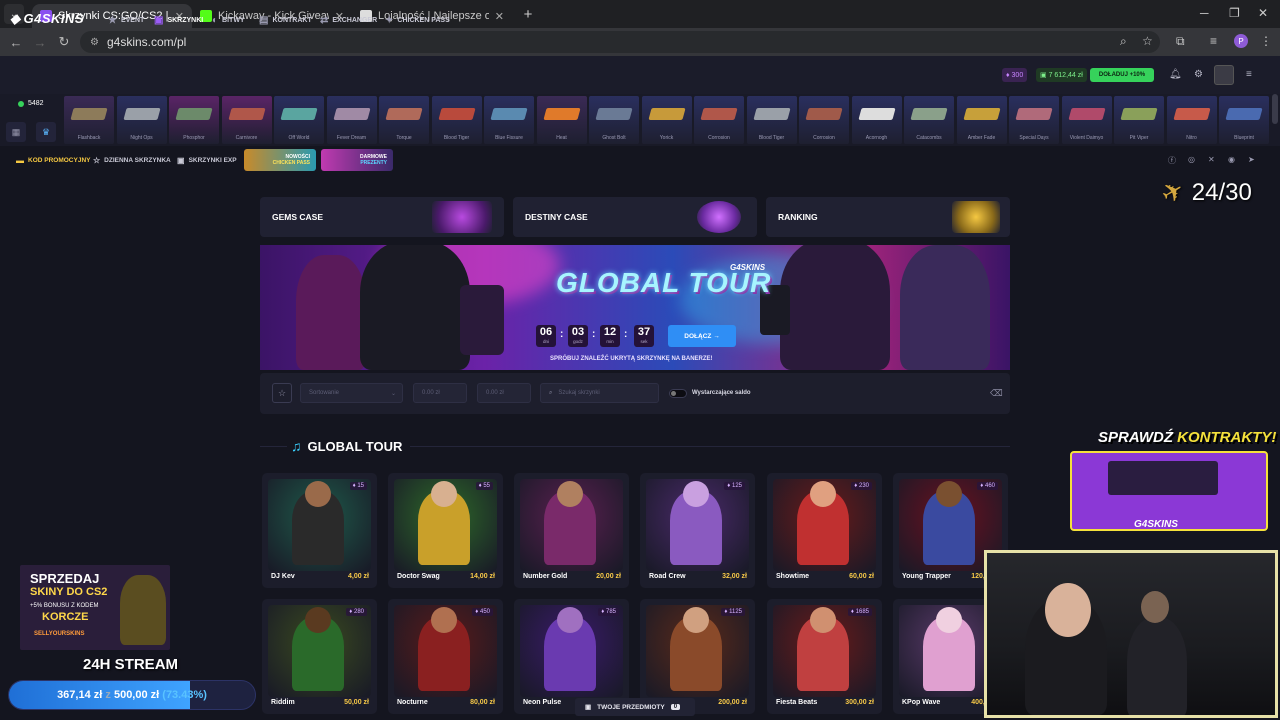 The width and height of the screenshot is (1280, 720). What do you see at coordinates (504, 393) in the screenshot?
I see `max-price-input: 0.00 zł` at bounding box center [504, 393].